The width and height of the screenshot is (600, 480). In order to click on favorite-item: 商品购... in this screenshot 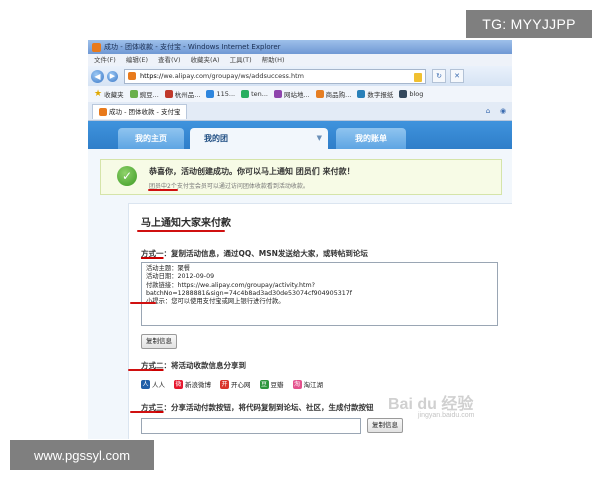, I will do `click(333, 94)`.